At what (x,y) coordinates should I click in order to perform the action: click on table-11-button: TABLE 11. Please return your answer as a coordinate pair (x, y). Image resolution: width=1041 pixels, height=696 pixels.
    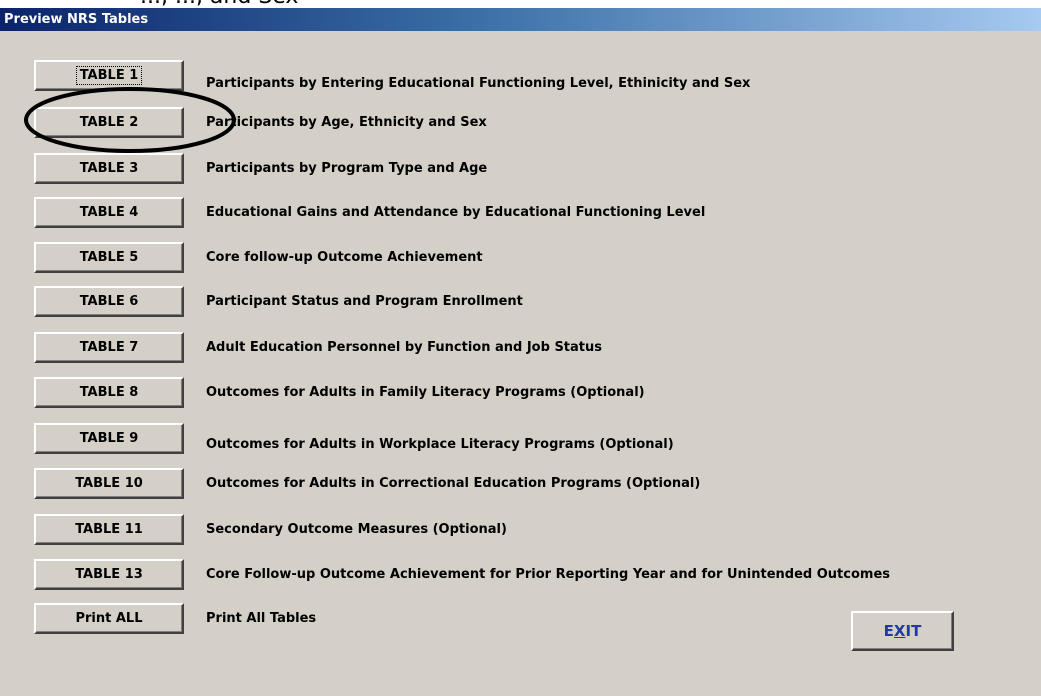
    Looking at the image, I should click on (109, 529).